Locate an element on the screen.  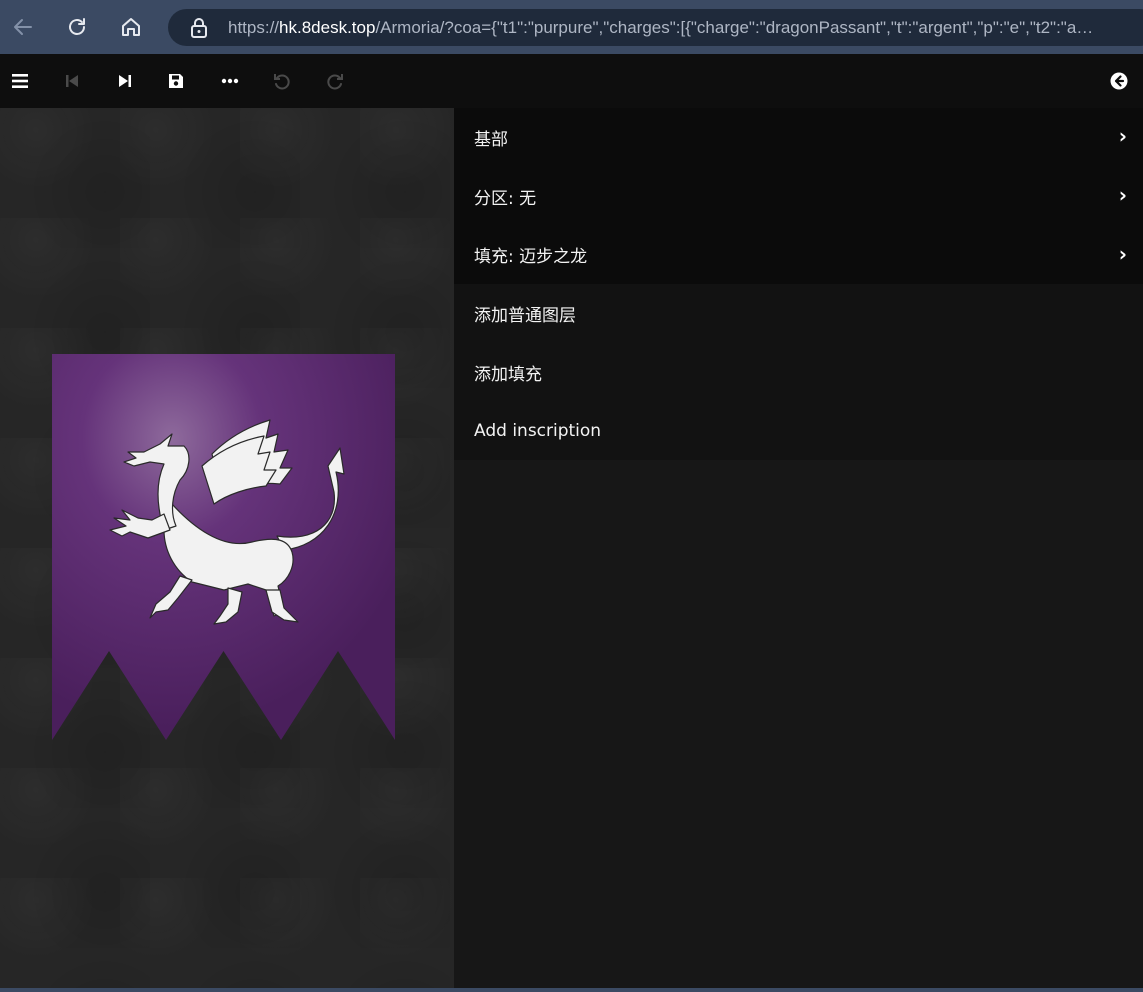
menu-item-division: 分区: 无 › is located at coordinates (798, 196).